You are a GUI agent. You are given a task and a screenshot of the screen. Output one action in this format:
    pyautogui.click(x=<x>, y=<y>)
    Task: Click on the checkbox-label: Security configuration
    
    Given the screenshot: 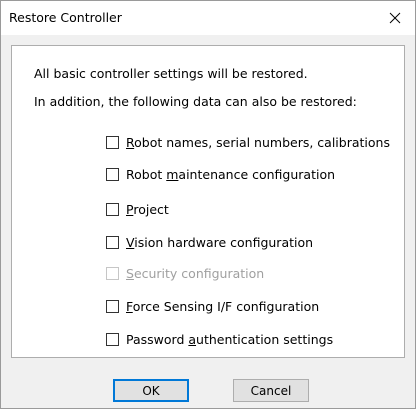 What is the action you would take?
    pyautogui.click(x=195, y=273)
    